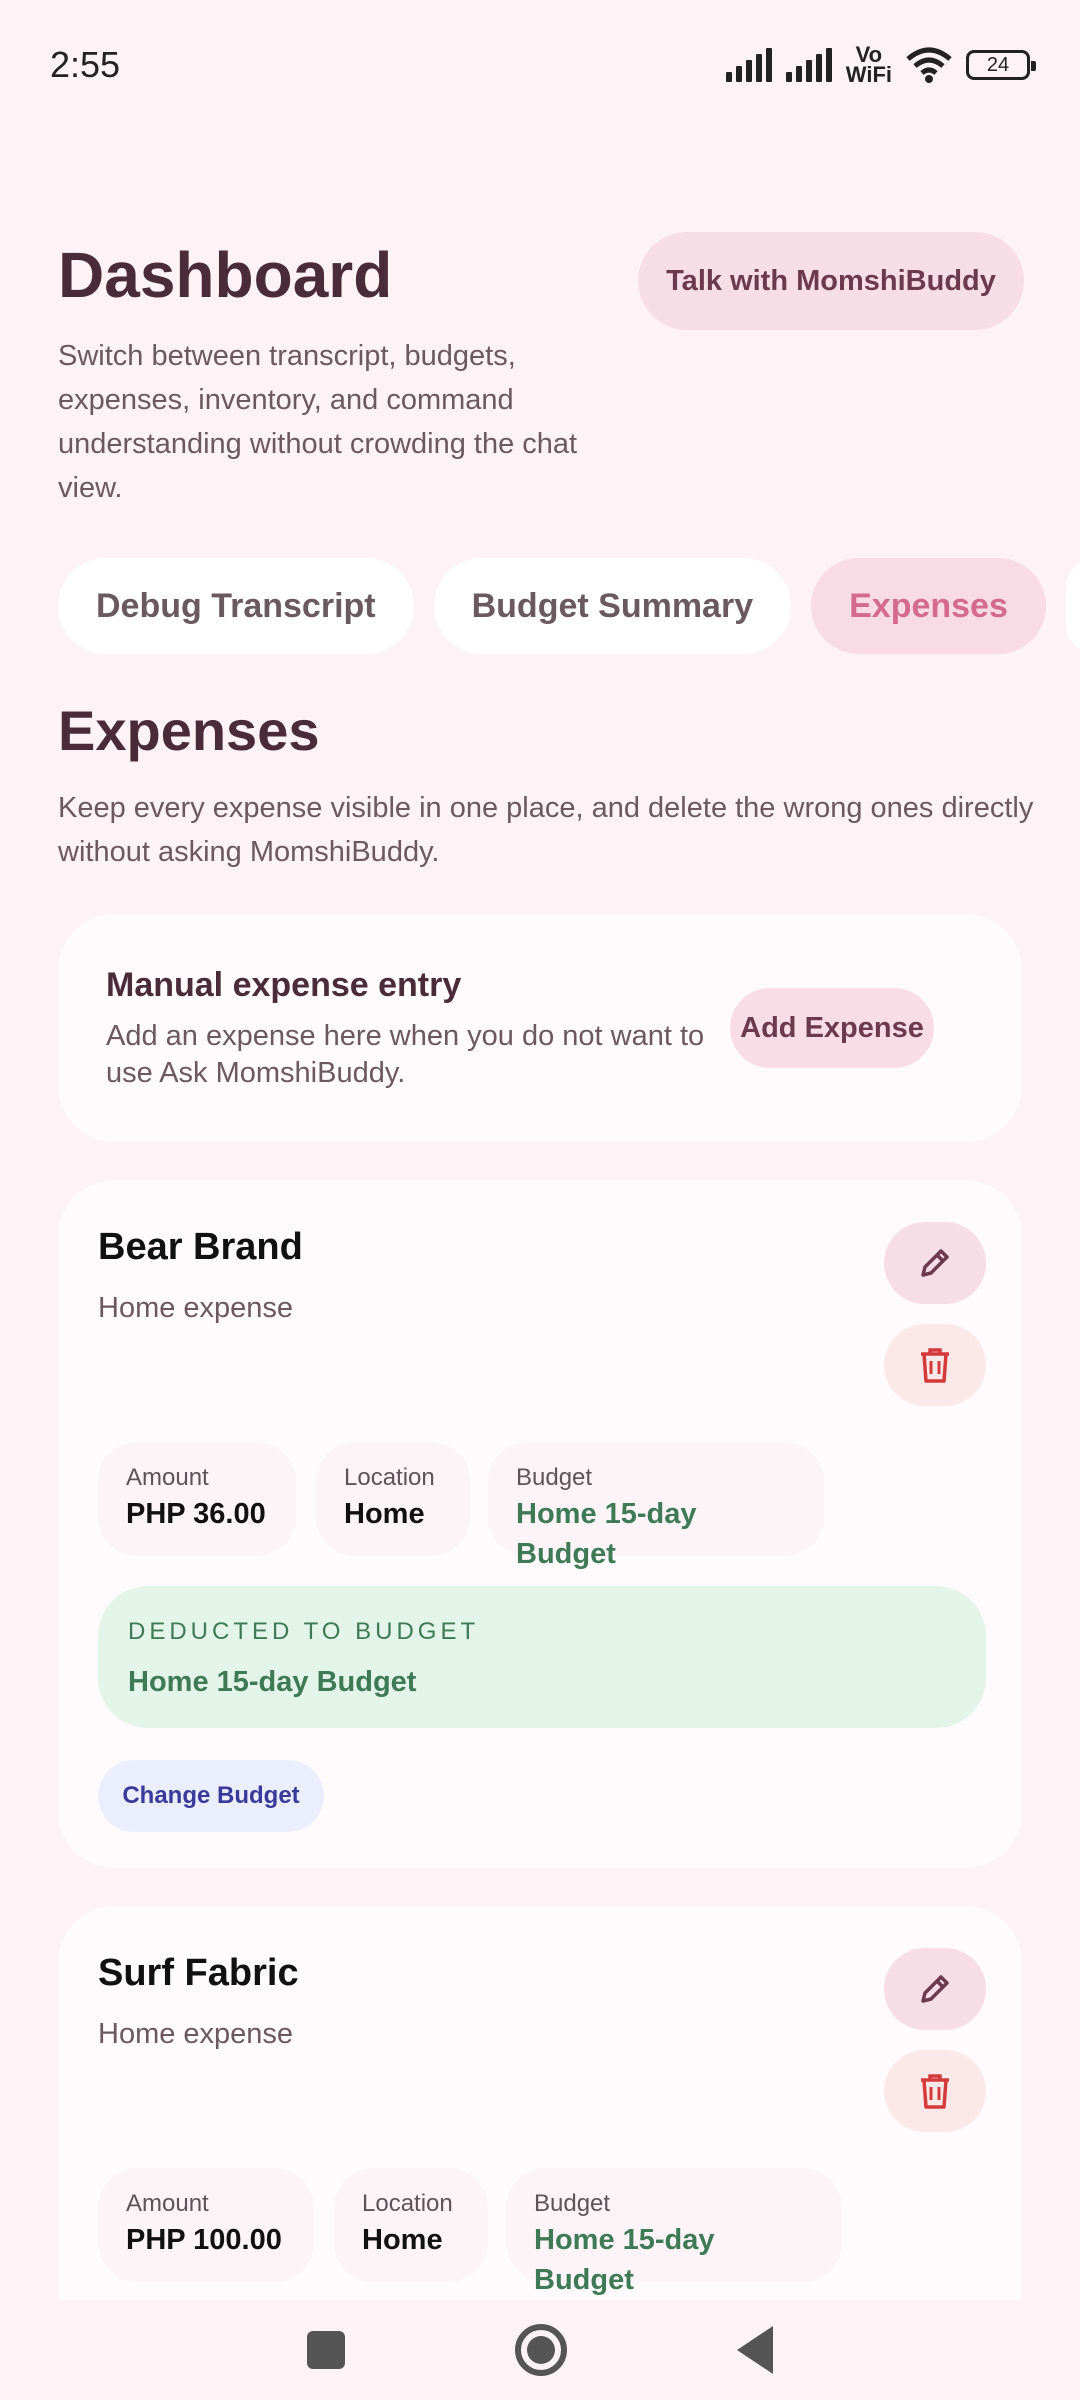  I want to click on status-time: 2:55, so click(85, 64).